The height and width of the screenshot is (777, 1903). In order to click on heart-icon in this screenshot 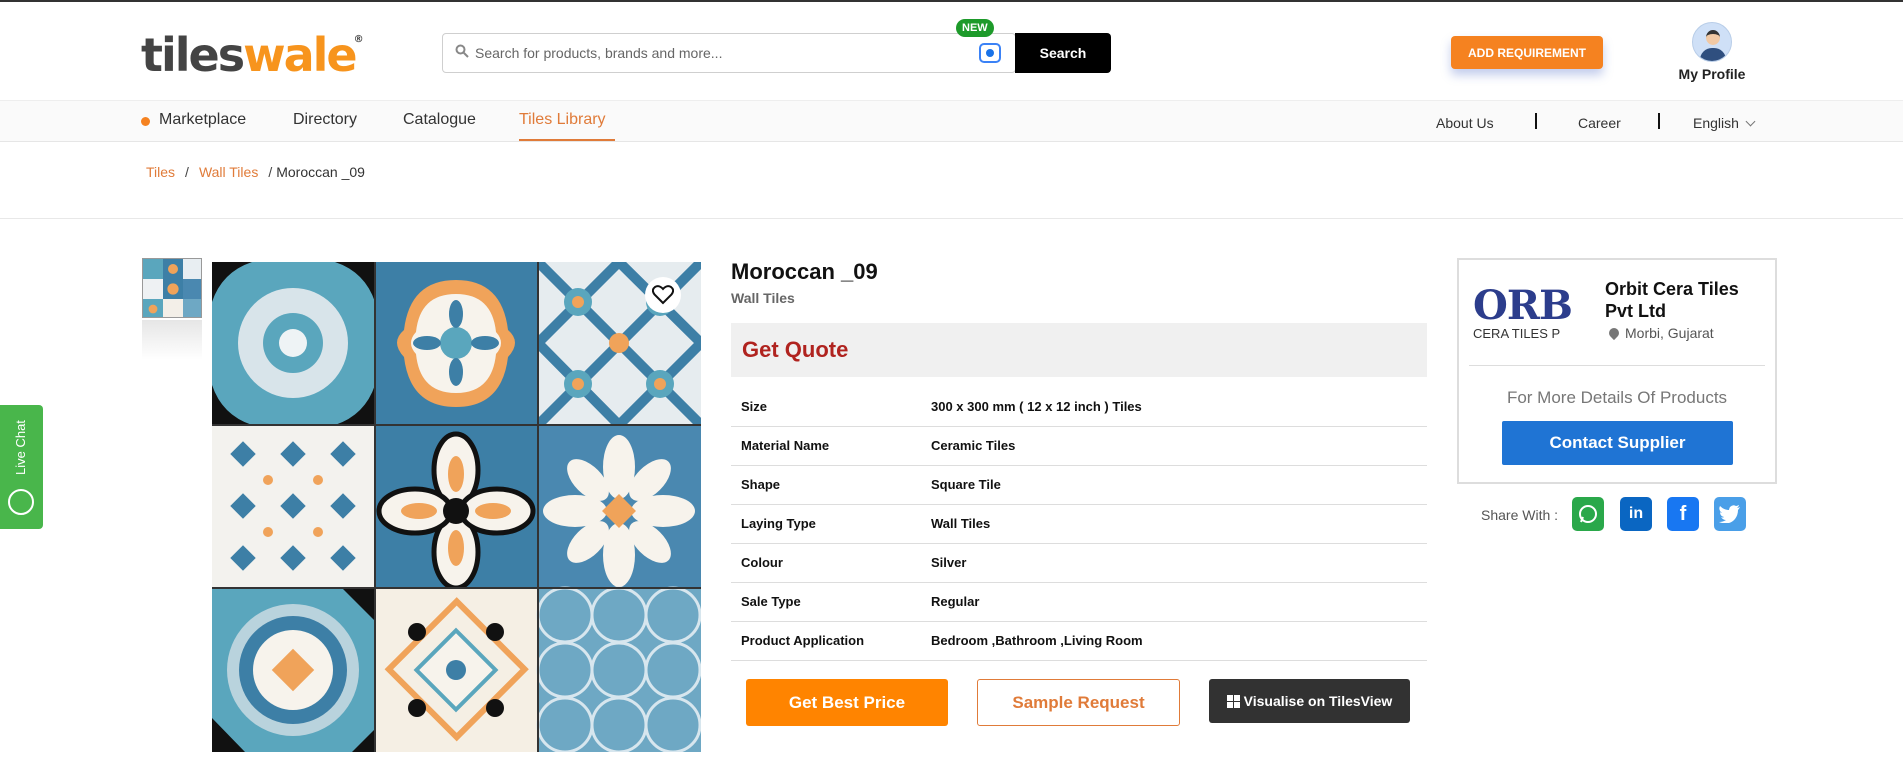, I will do `click(663, 295)`.